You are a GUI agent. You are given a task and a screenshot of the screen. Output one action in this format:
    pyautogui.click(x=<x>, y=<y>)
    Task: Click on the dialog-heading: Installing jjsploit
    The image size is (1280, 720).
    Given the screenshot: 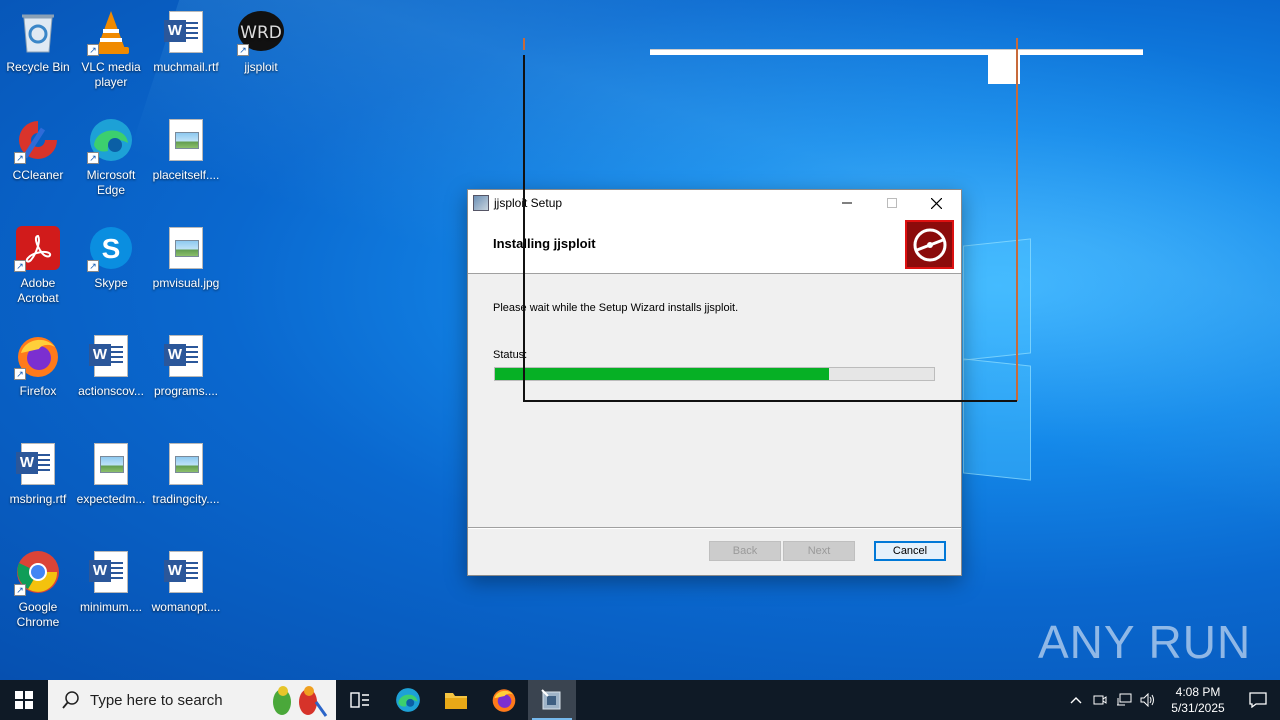 What is the action you would take?
    pyautogui.click(x=544, y=243)
    